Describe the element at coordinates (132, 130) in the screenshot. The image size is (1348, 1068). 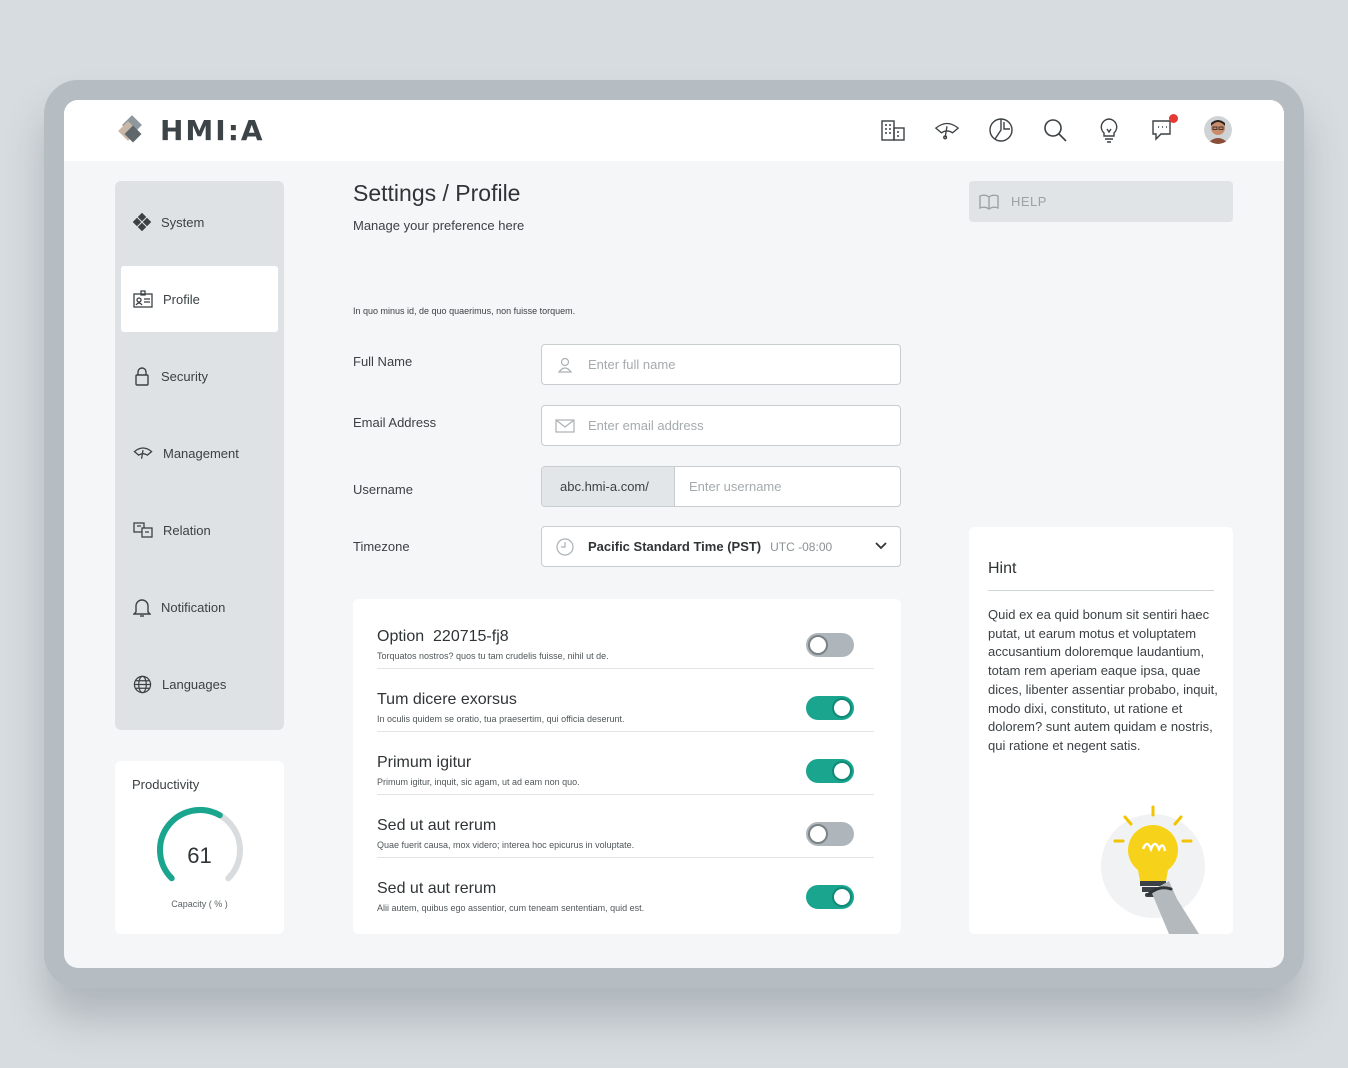
I see `logo-icon` at that location.